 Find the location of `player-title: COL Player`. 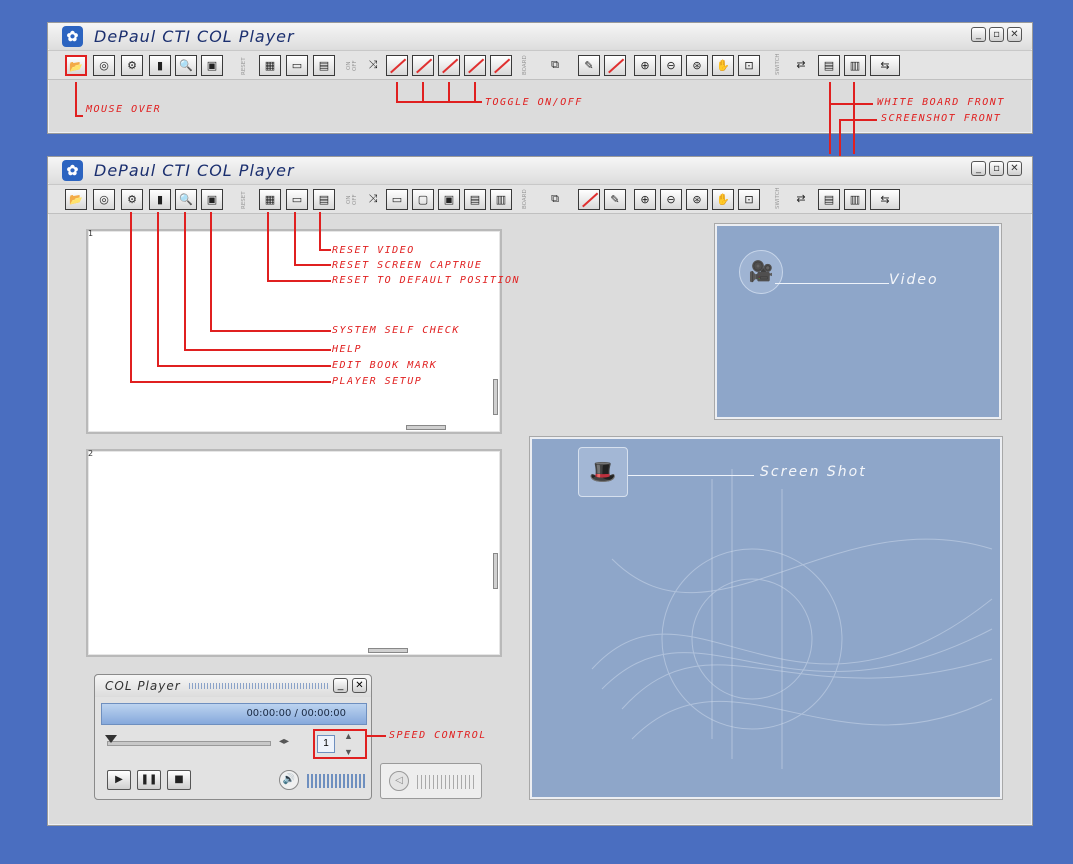

player-title: COL Player is located at coordinates (143, 686).